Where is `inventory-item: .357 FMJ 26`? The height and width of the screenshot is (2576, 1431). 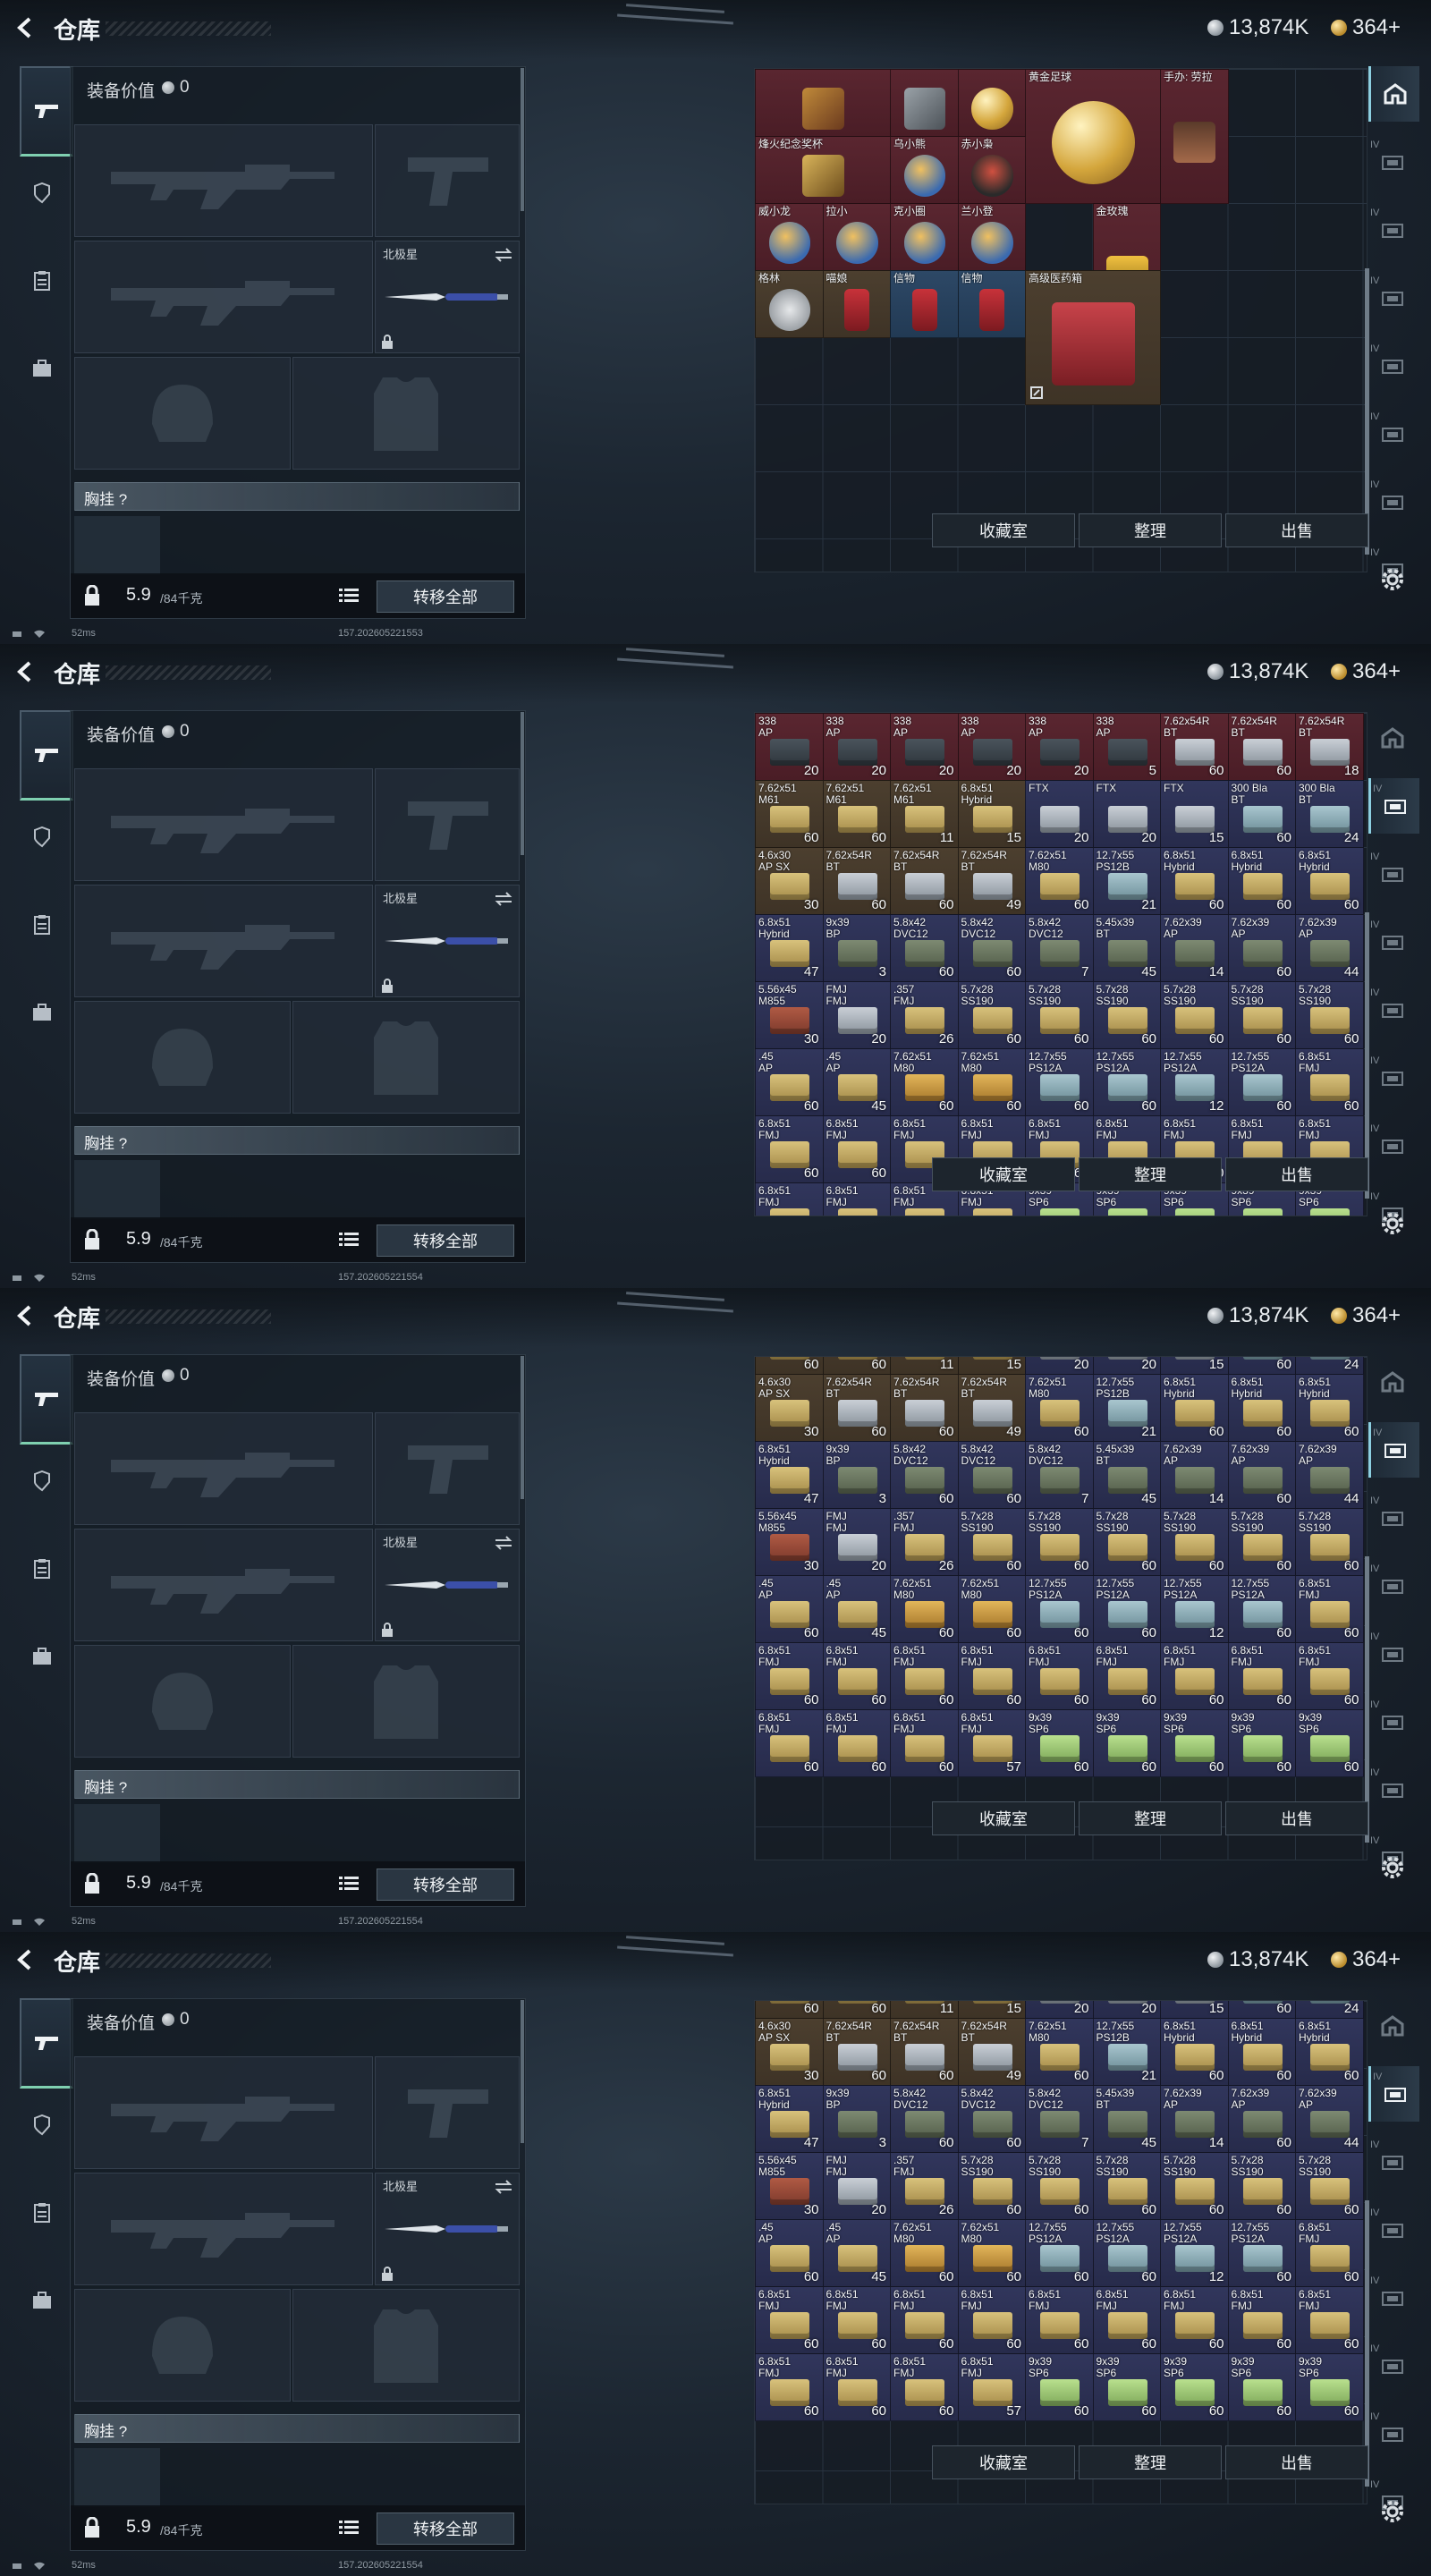 inventory-item: .357 FMJ 26 is located at coordinates (925, 2186).